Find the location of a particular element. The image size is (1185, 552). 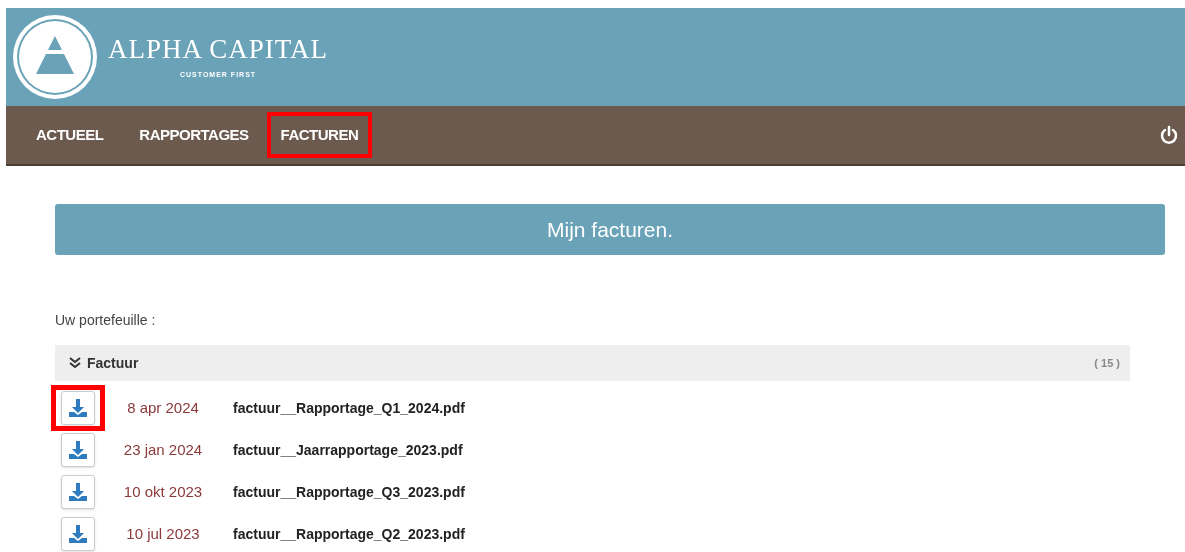

page-title-banner: Mijn facturen. is located at coordinates (610, 229).